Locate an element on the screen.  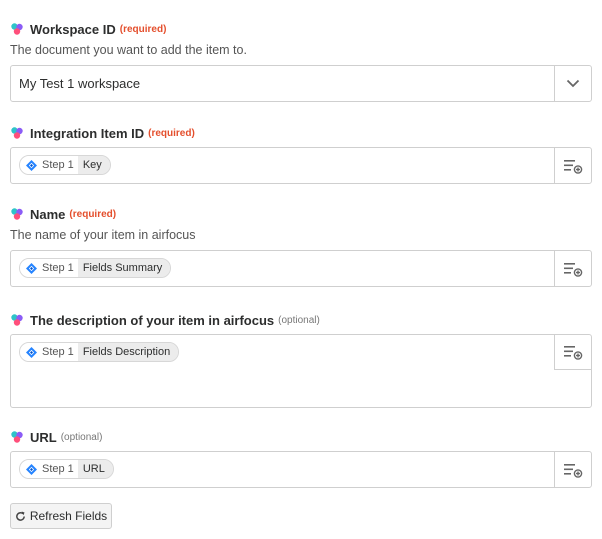
url-label-row: URL (optional) is located at coordinates (301, 437).